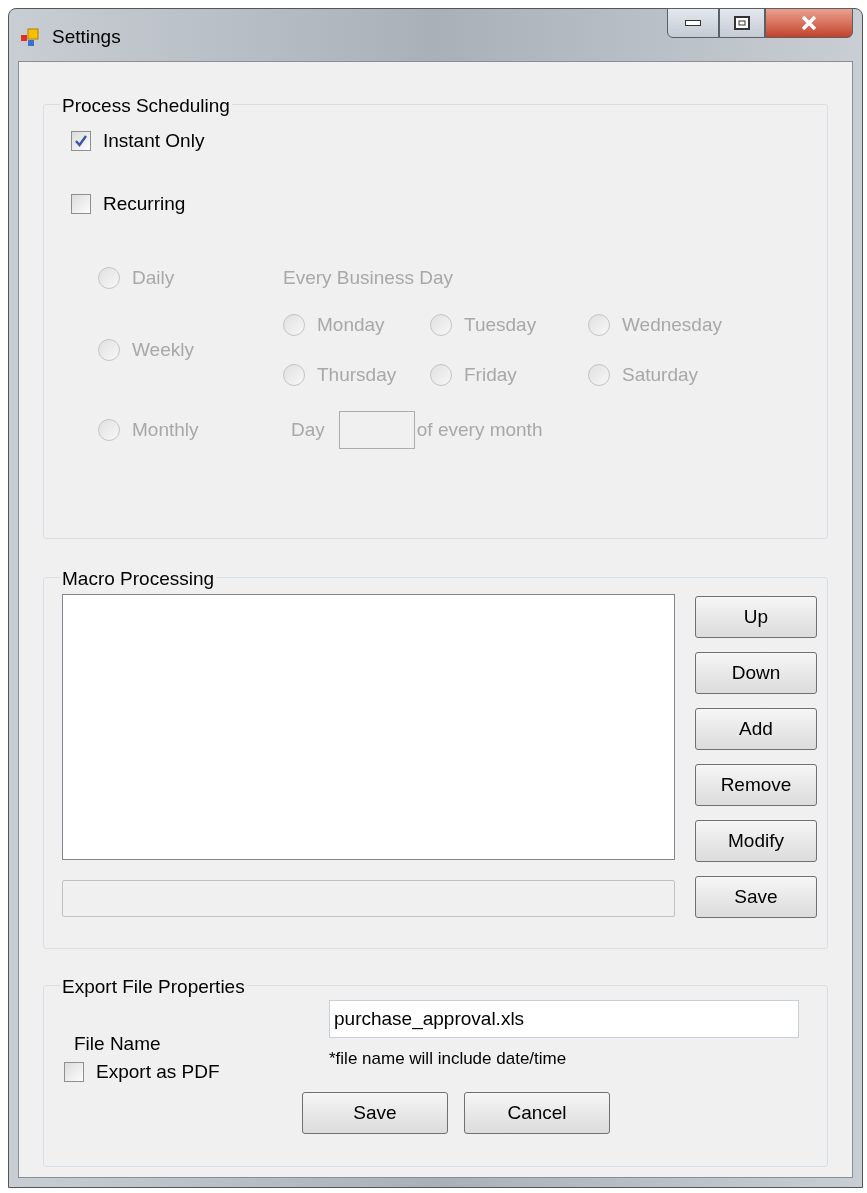  What do you see at coordinates (368, 898) in the screenshot?
I see `macro-path-field` at bounding box center [368, 898].